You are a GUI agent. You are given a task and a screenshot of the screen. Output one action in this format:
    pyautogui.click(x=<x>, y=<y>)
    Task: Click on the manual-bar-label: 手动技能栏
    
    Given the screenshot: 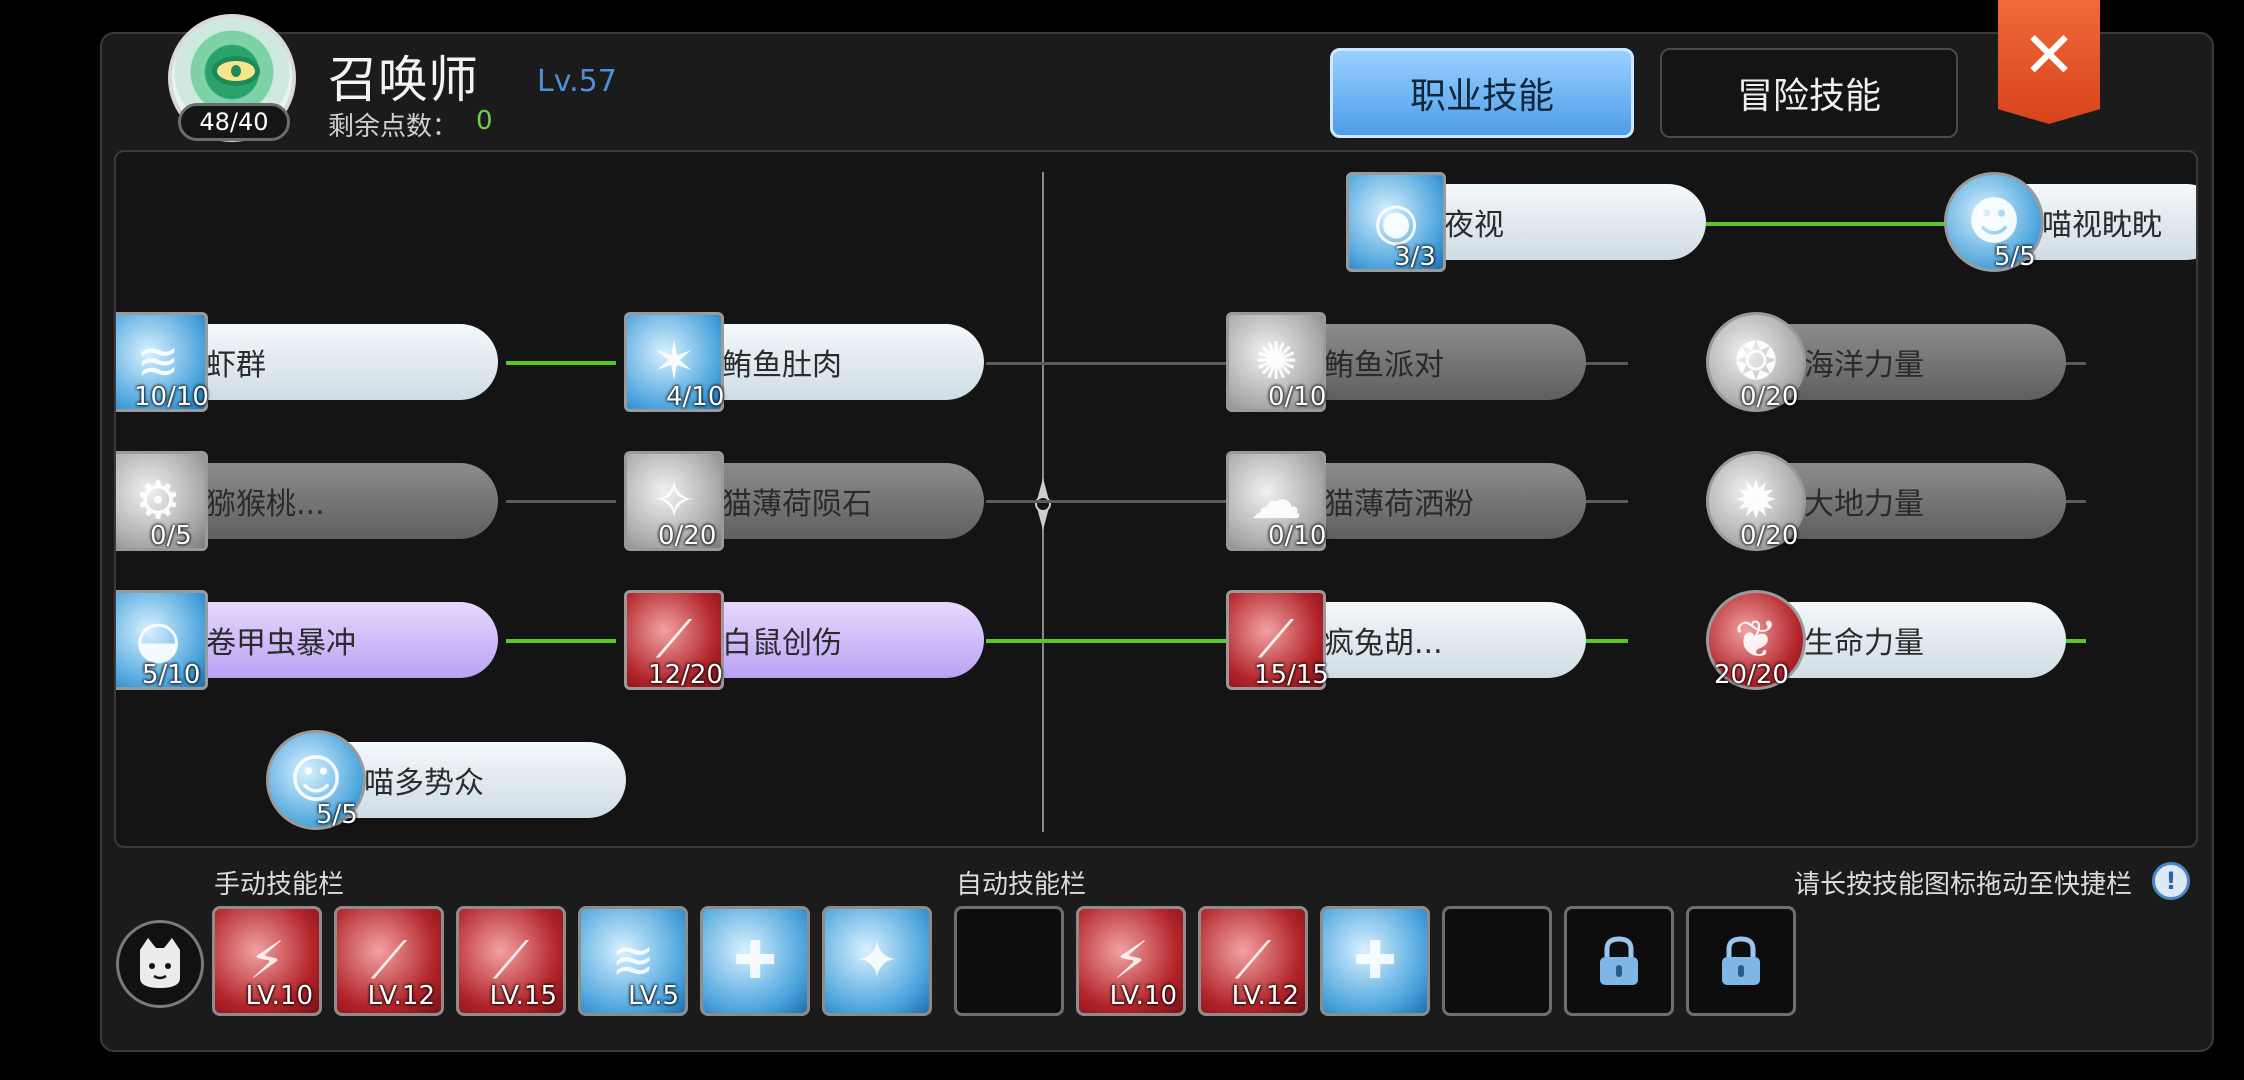 What is the action you would take?
    pyautogui.click(x=279, y=885)
    